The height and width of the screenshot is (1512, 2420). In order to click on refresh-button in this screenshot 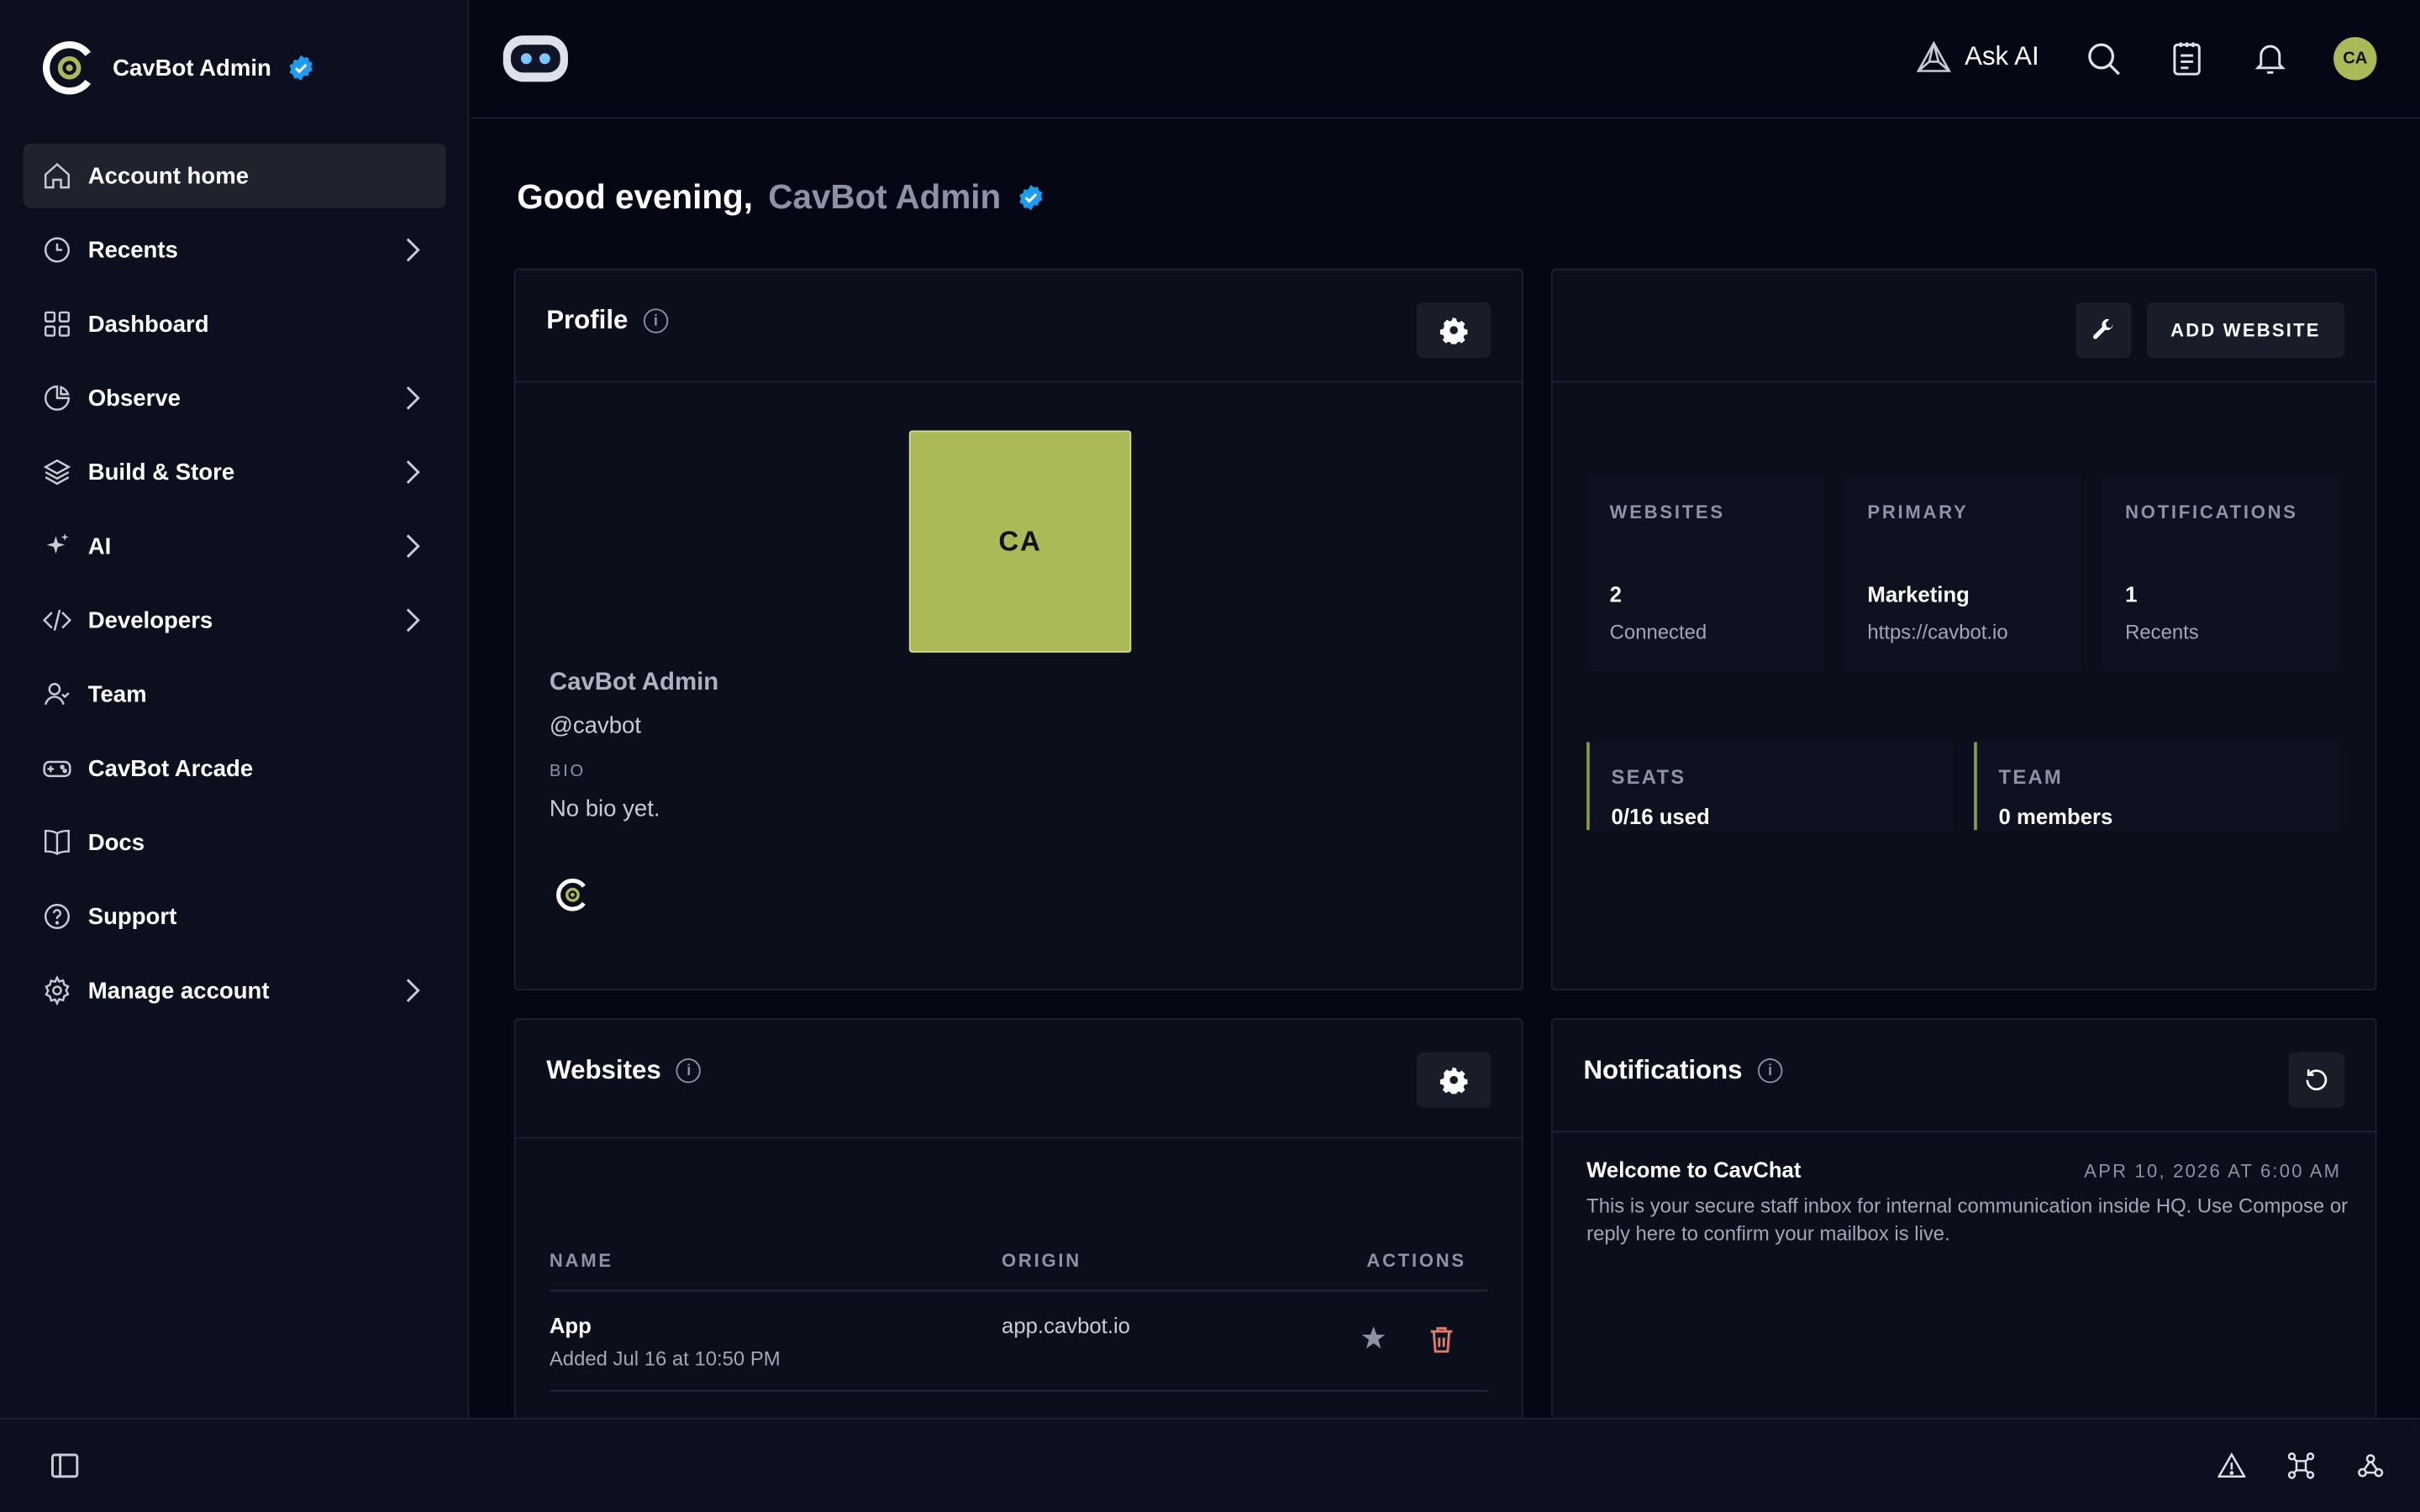, I will do `click(2316, 1080)`.